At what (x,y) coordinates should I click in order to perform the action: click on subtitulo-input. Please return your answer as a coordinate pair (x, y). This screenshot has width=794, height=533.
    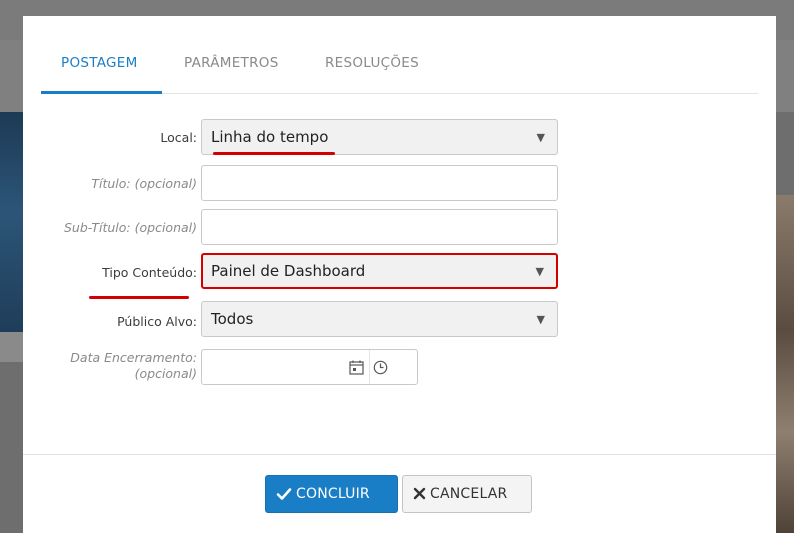
    Looking at the image, I should click on (379, 227).